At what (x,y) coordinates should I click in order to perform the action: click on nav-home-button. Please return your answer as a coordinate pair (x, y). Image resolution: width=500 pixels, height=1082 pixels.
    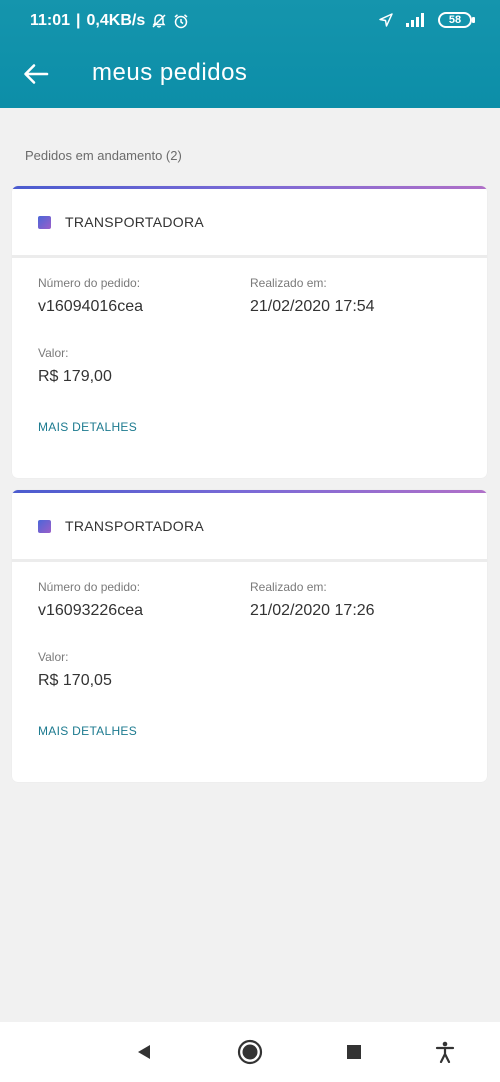
    Looking at the image, I should click on (250, 1052).